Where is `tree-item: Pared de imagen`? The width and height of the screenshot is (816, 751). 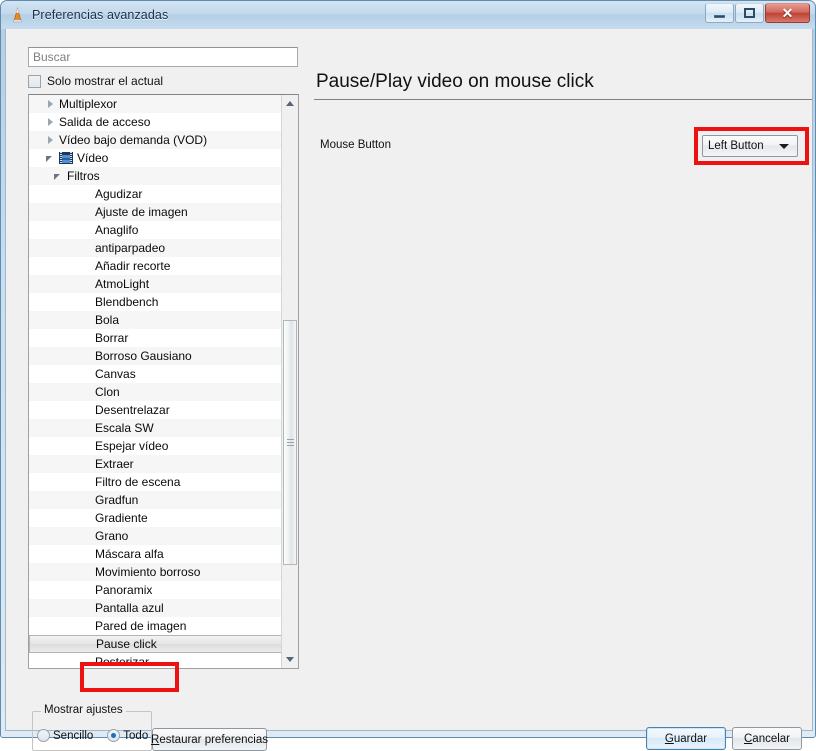 tree-item: Pared de imagen is located at coordinates (156, 626).